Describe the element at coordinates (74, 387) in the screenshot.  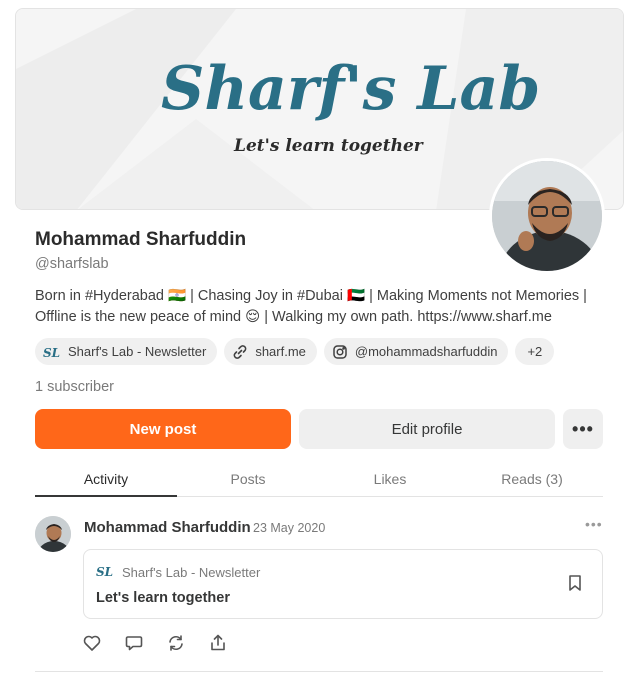
I see `subscriber-count: 1 subscriber` at that location.